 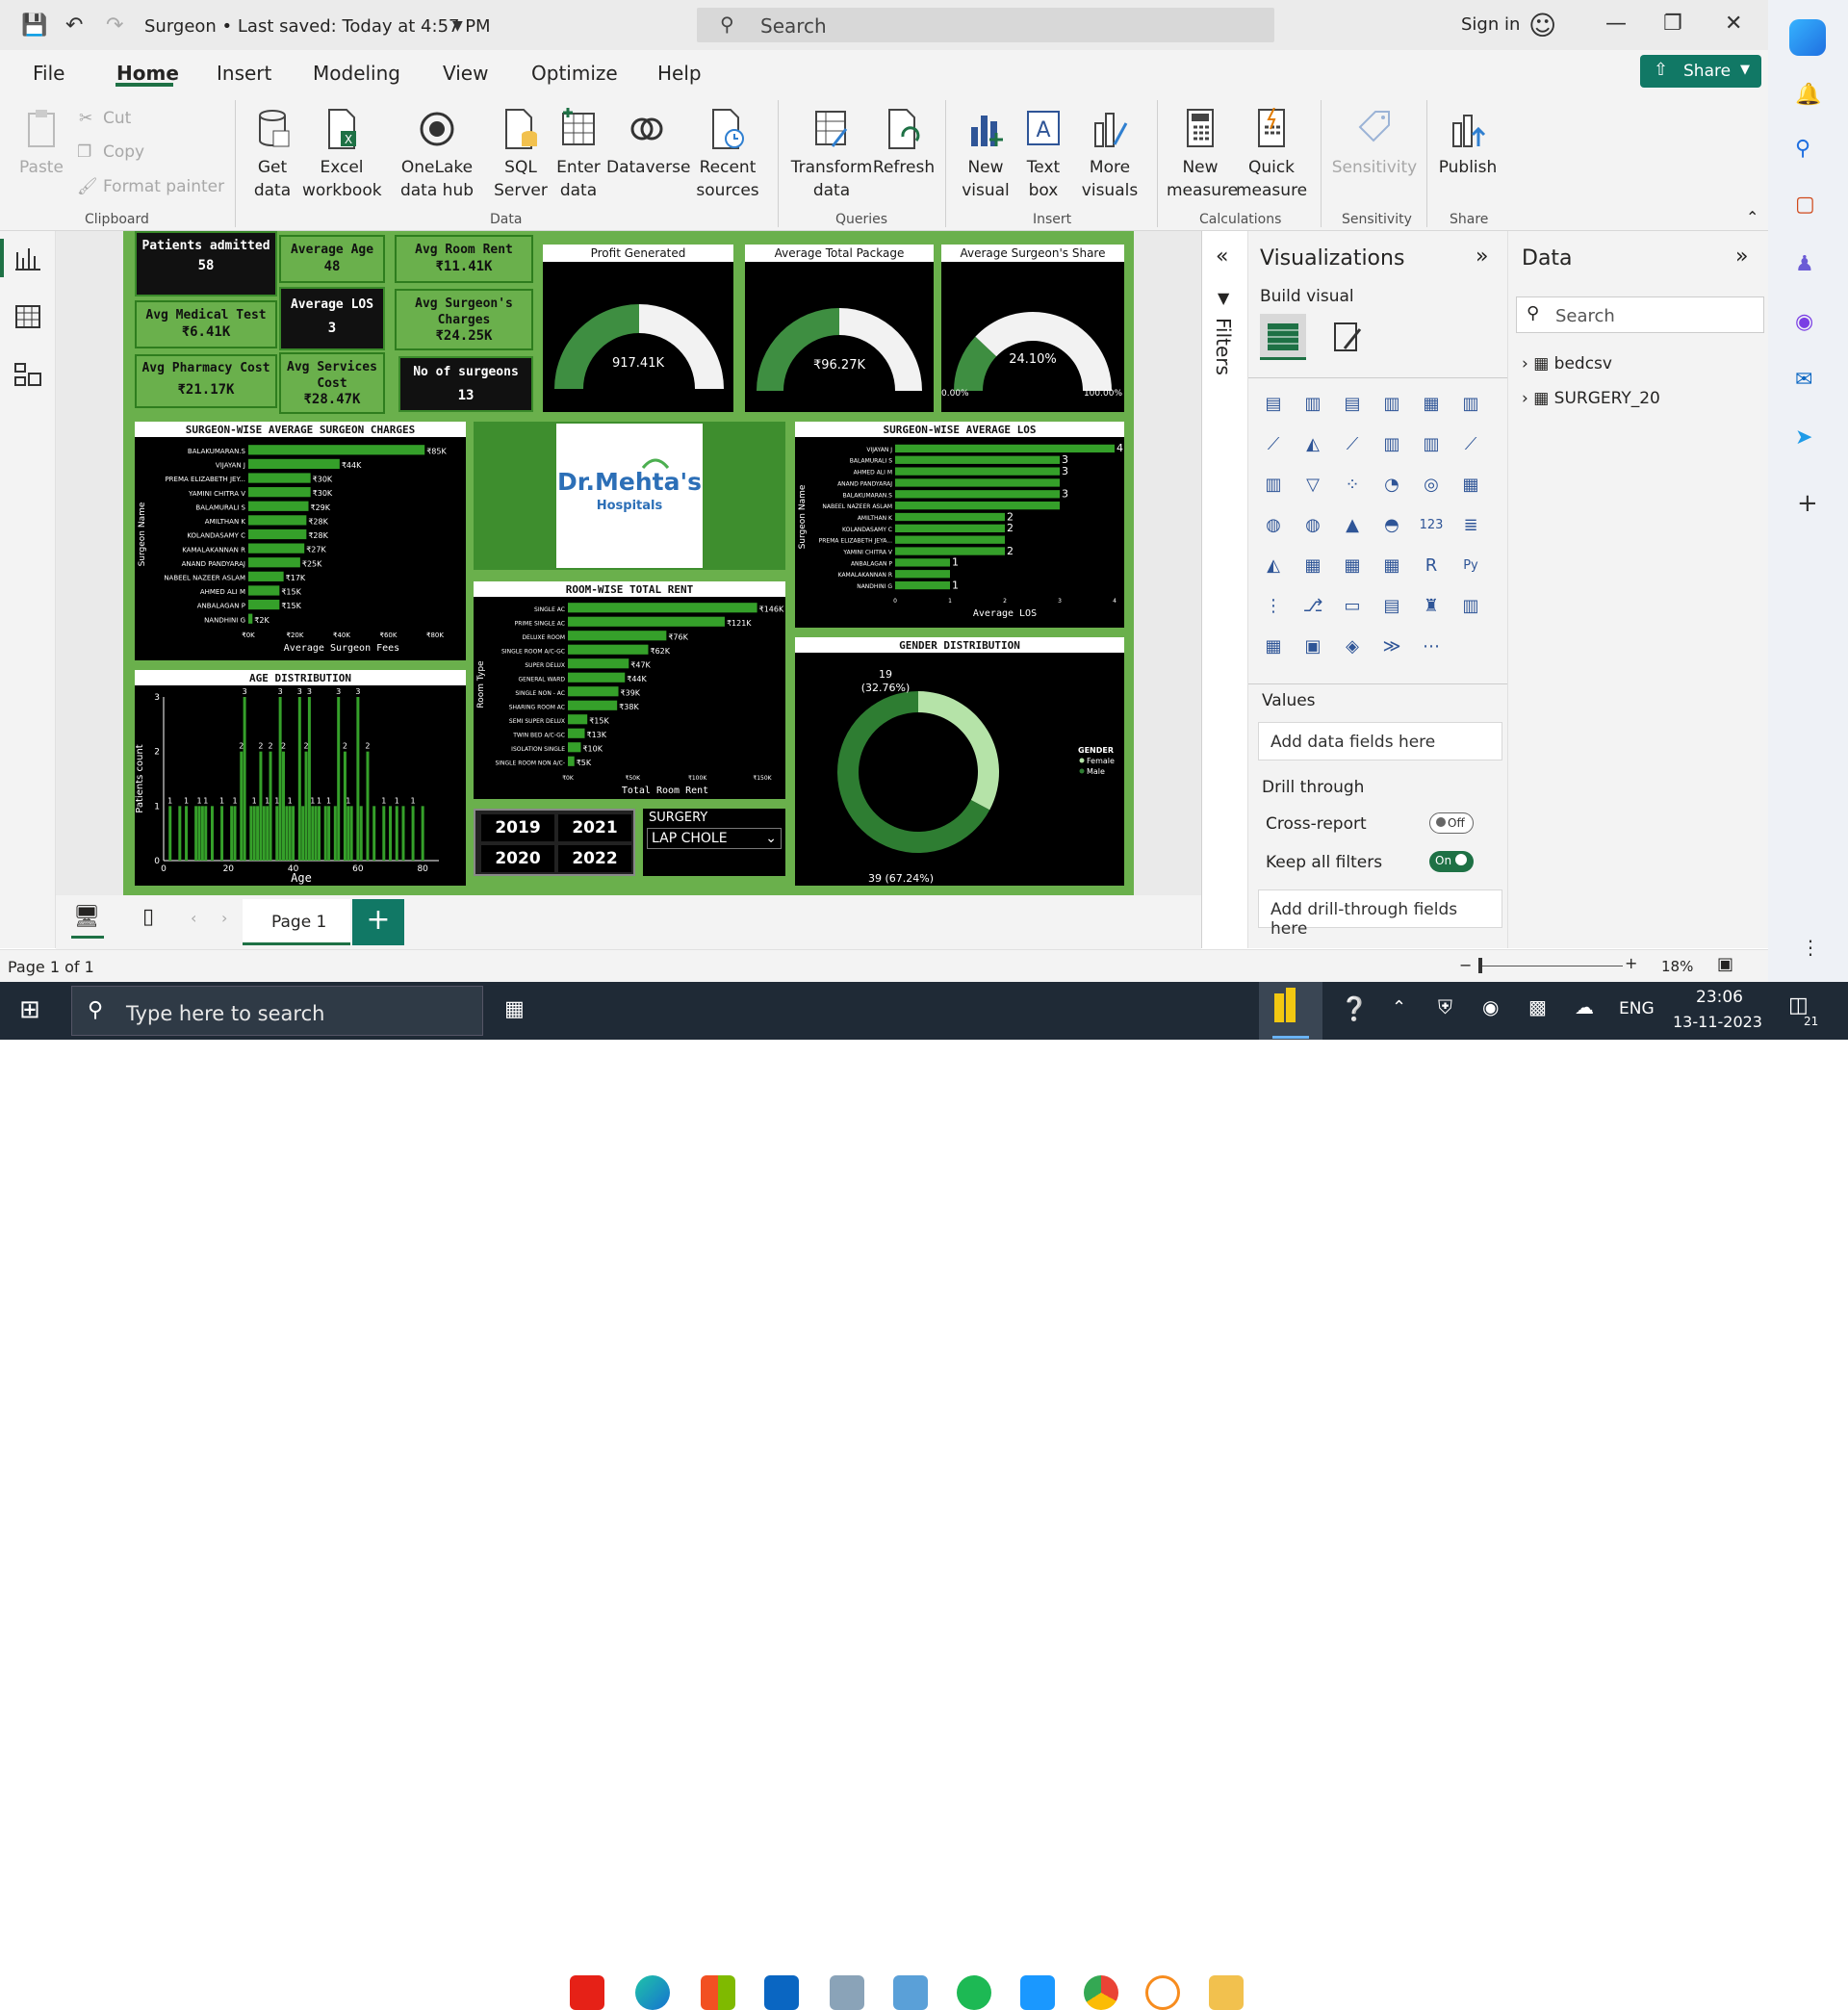 I want to click on surgery-slicer: SURGERY LAP CHOLE ⌄, so click(x=714, y=843).